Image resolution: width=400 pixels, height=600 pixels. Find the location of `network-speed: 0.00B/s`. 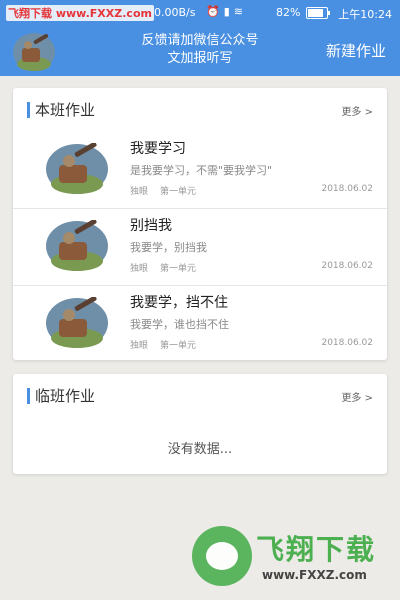

network-speed: 0.00B/s is located at coordinates (175, 12).